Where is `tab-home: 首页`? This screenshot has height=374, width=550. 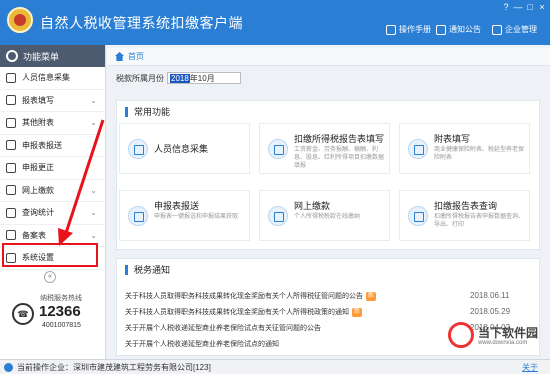 tab-home: 首页 is located at coordinates (136, 56).